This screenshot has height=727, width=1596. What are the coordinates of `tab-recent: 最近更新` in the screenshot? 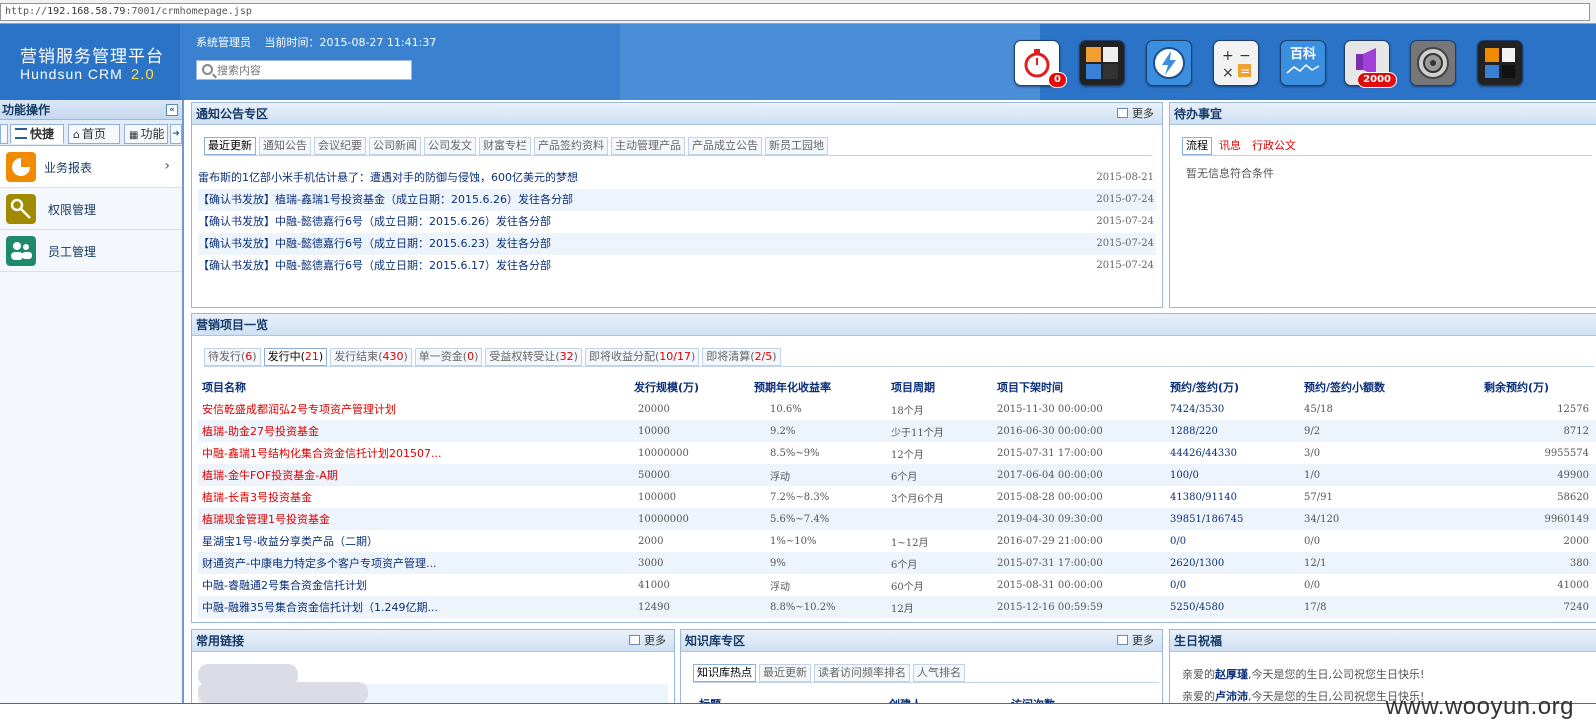 It's located at (230, 146).